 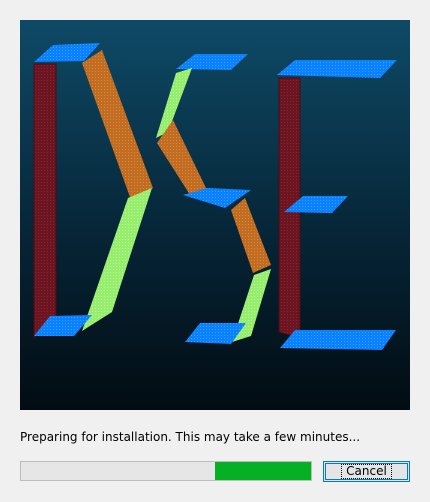 I want to click on progress-bar, so click(x=166, y=471).